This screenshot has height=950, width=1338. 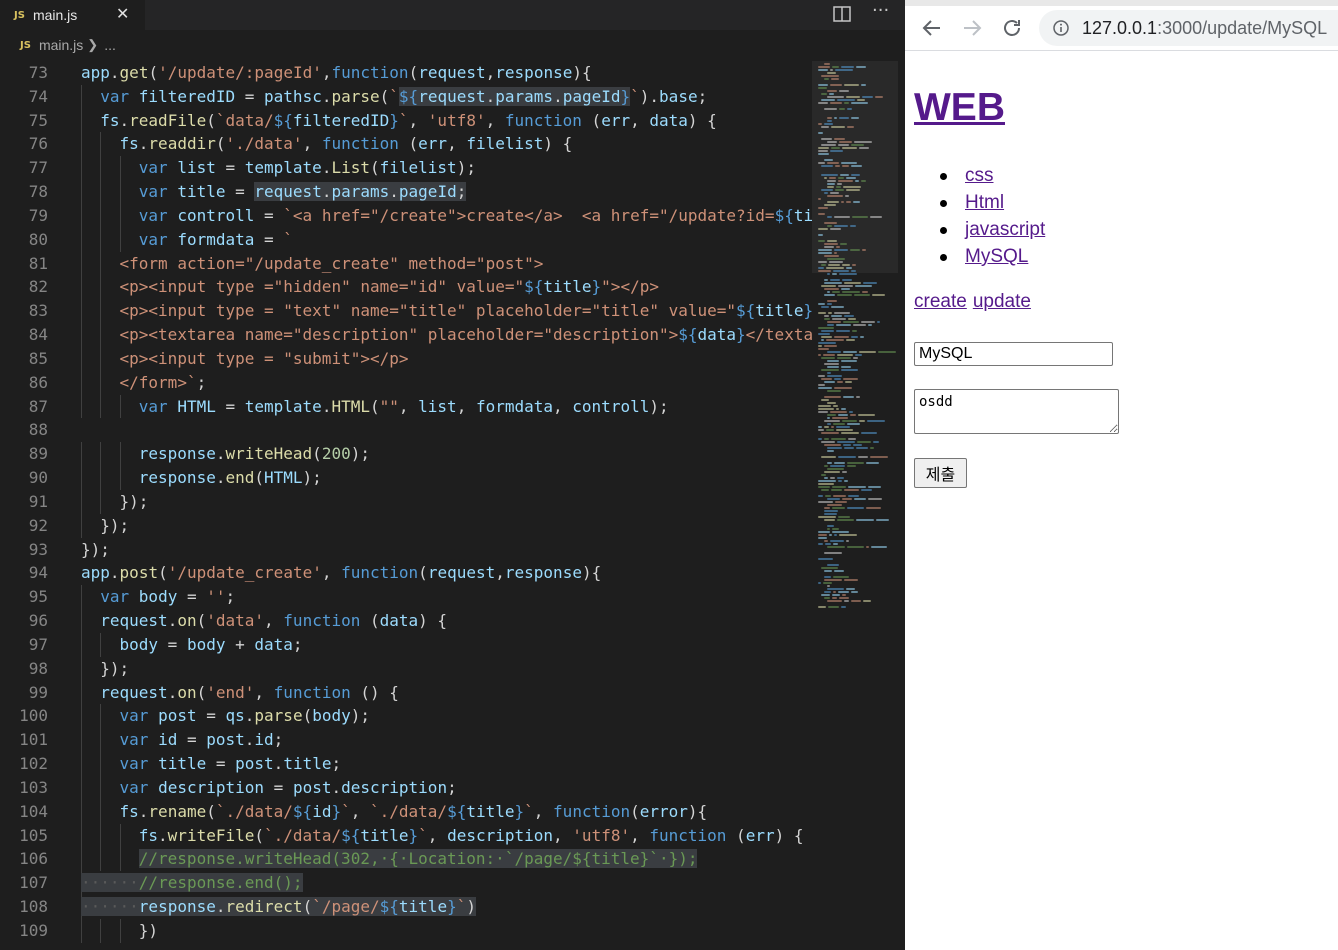 I want to click on code-line: 101 var id = post.id;, so click(x=406, y=740).